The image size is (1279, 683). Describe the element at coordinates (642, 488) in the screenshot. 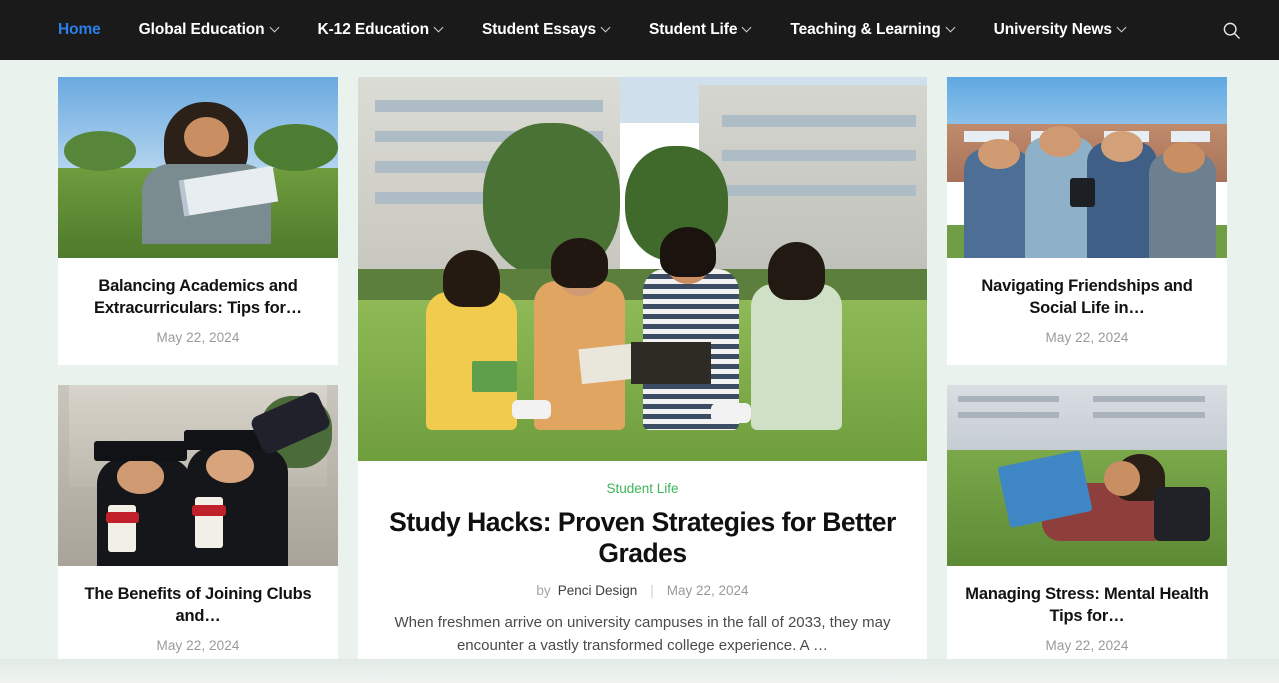

I see `featured-category-link: Student Life` at that location.